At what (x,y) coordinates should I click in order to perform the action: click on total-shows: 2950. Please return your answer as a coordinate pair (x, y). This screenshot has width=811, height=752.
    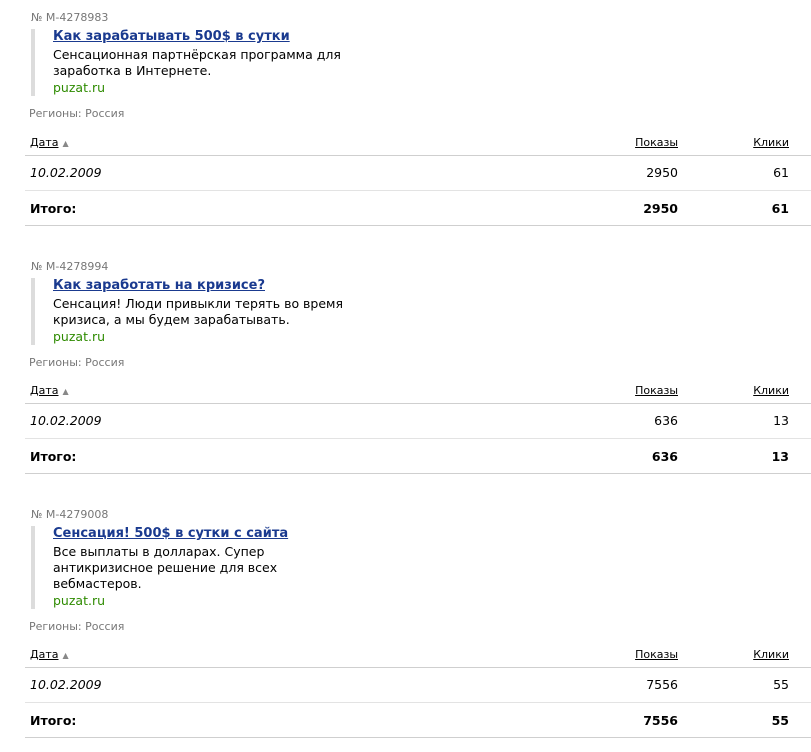
    Looking at the image, I should click on (660, 208).